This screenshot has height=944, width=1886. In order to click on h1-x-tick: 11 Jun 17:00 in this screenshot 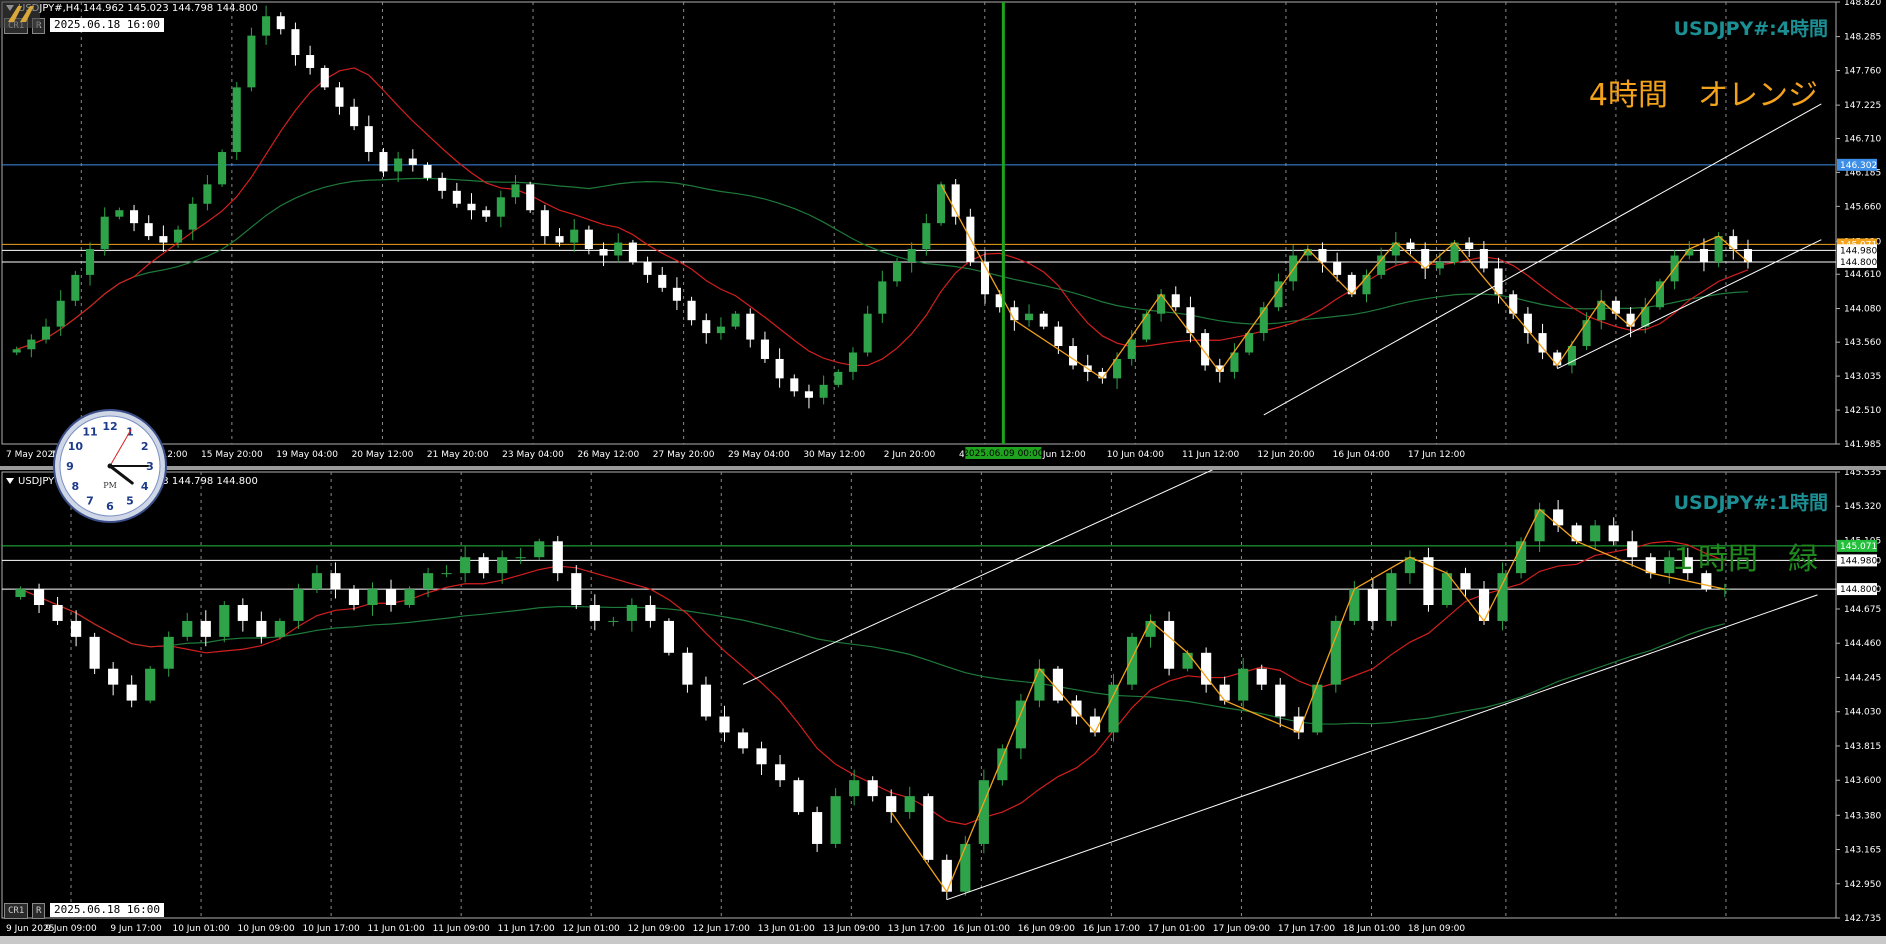, I will do `click(526, 929)`.